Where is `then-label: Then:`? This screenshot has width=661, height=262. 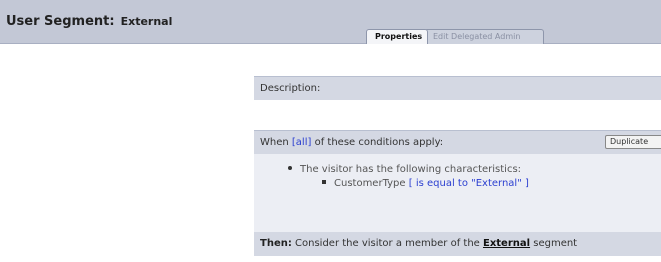
then-label: Then: is located at coordinates (276, 243).